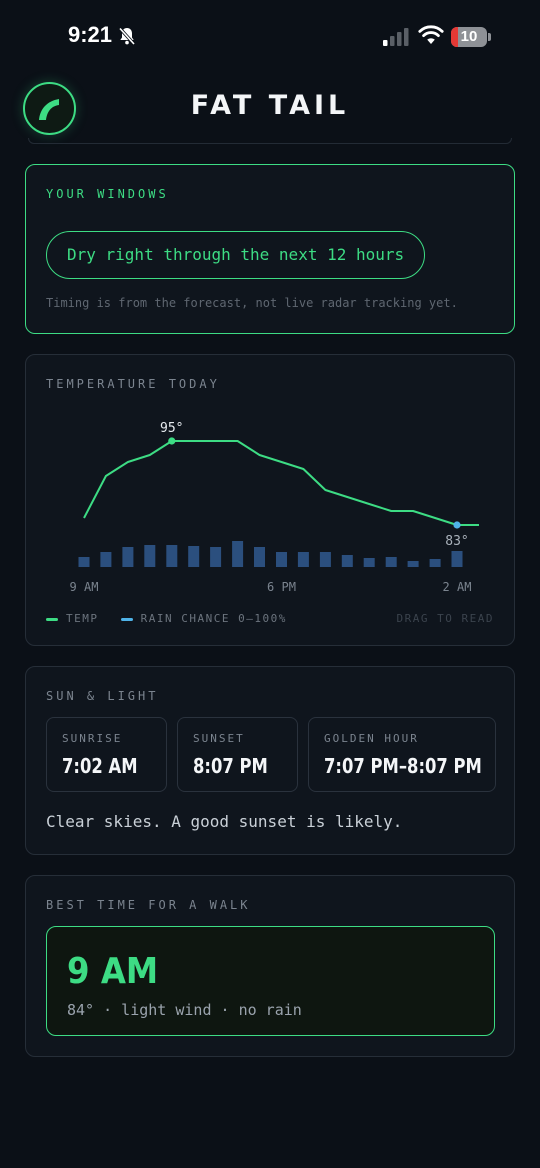 The height and width of the screenshot is (1168, 540). What do you see at coordinates (281, 483) in the screenshot?
I see `temp-series-line` at bounding box center [281, 483].